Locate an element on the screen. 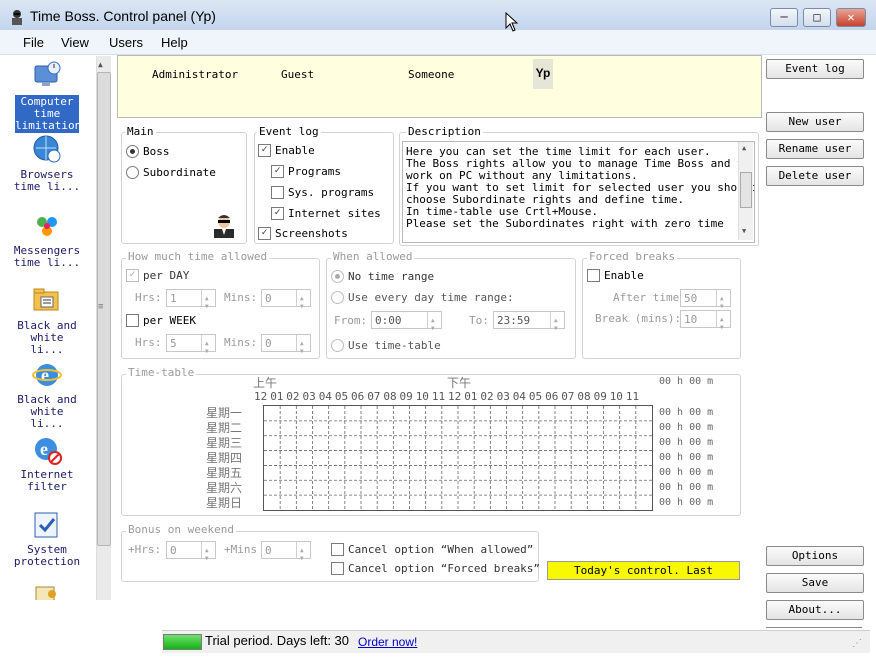  resize-grip-icon: ⋰ is located at coordinates (857, 643).